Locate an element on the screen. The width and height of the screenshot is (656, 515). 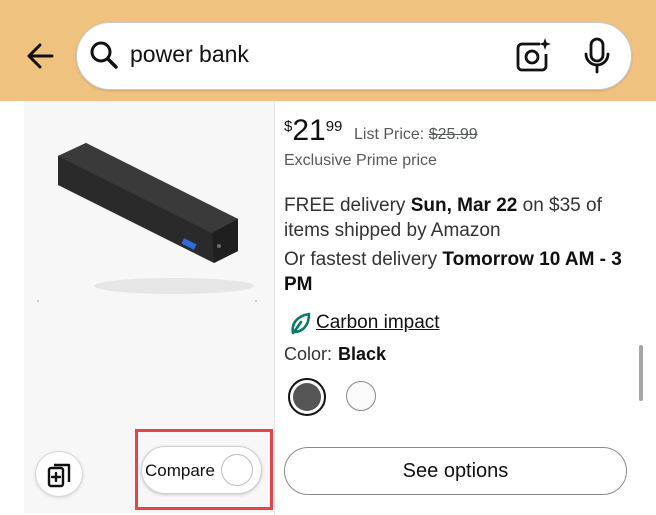
price-symbol: $ is located at coordinates (288, 126).